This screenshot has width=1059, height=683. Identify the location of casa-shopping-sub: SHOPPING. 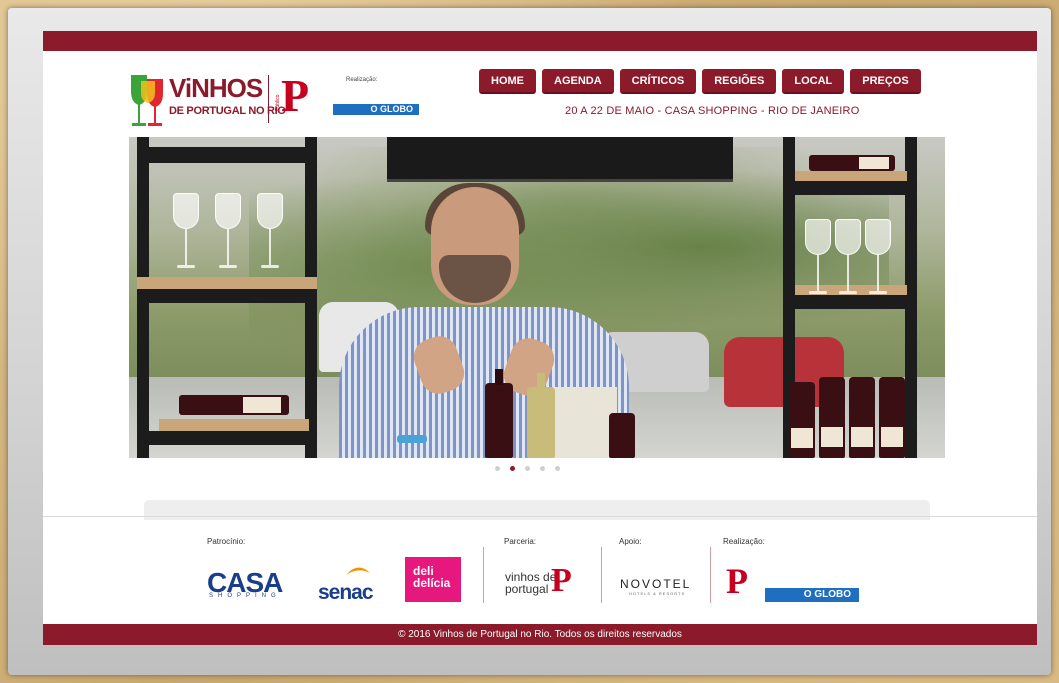
(245, 596).